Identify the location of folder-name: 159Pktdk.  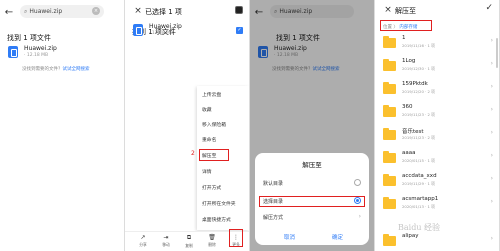
(415, 84).